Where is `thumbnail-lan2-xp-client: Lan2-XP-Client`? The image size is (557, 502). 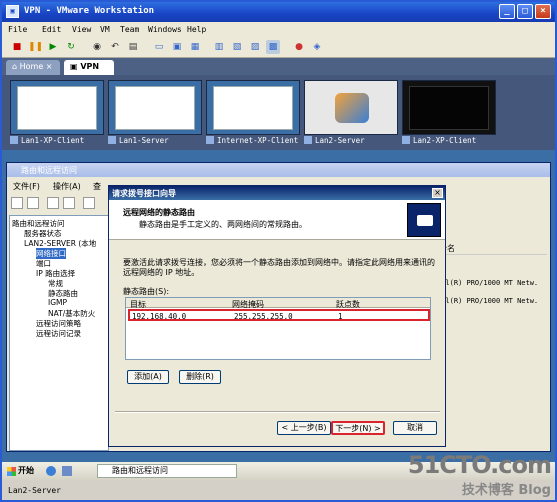 thumbnail-lan2-xp-client: Lan2-XP-Client is located at coordinates (449, 113).